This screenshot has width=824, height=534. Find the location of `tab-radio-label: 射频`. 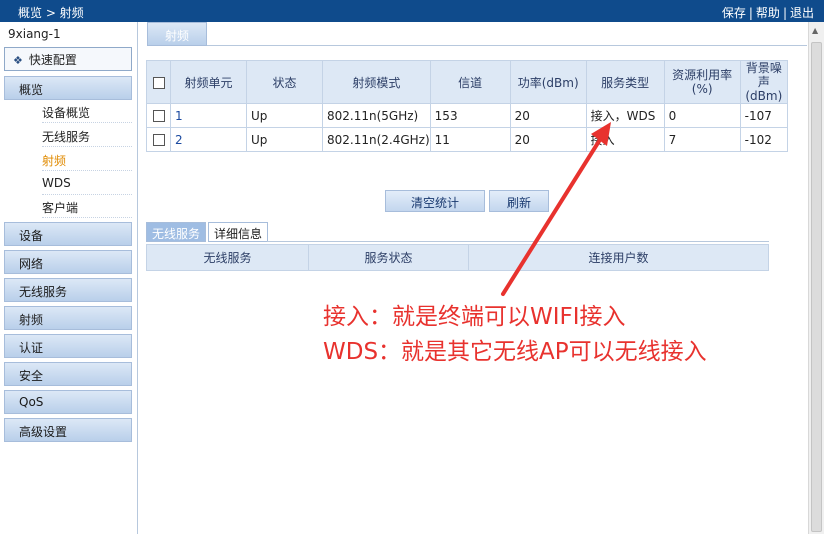

tab-radio-label: 射频 is located at coordinates (176, 36).